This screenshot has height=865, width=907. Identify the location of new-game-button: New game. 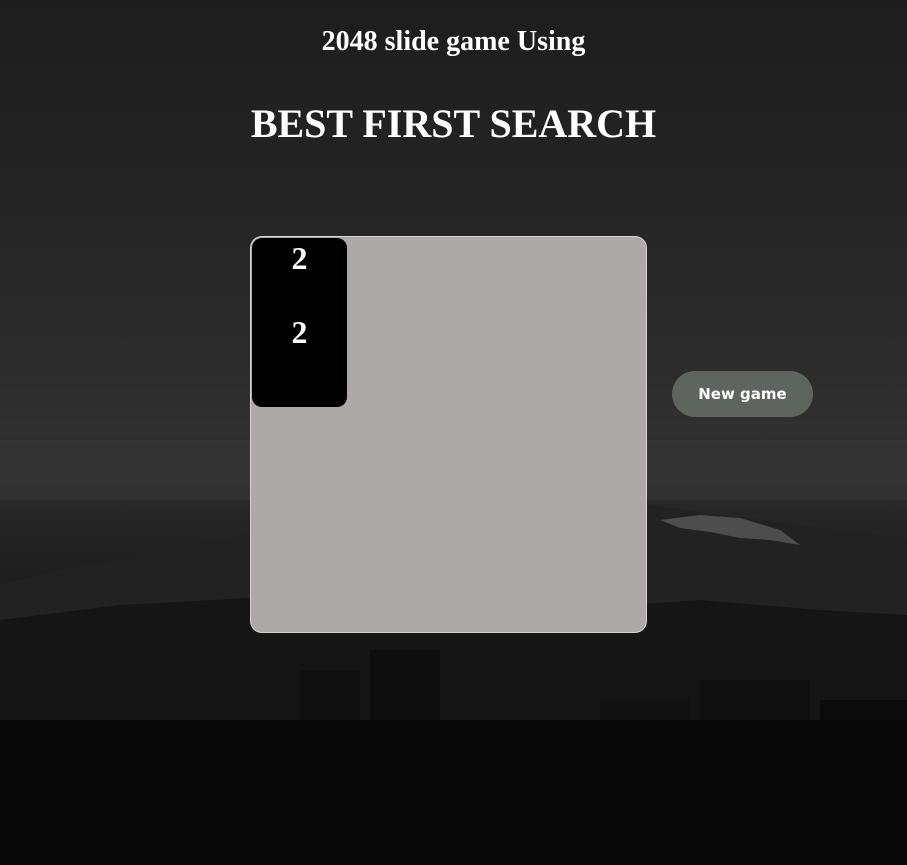
(742, 394).